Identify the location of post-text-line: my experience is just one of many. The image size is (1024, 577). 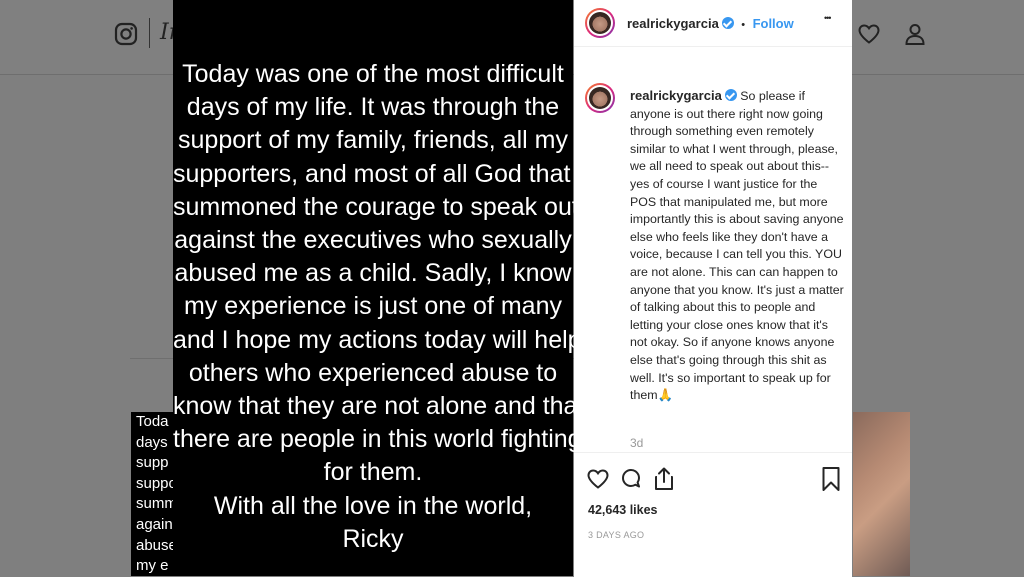
(373, 306).